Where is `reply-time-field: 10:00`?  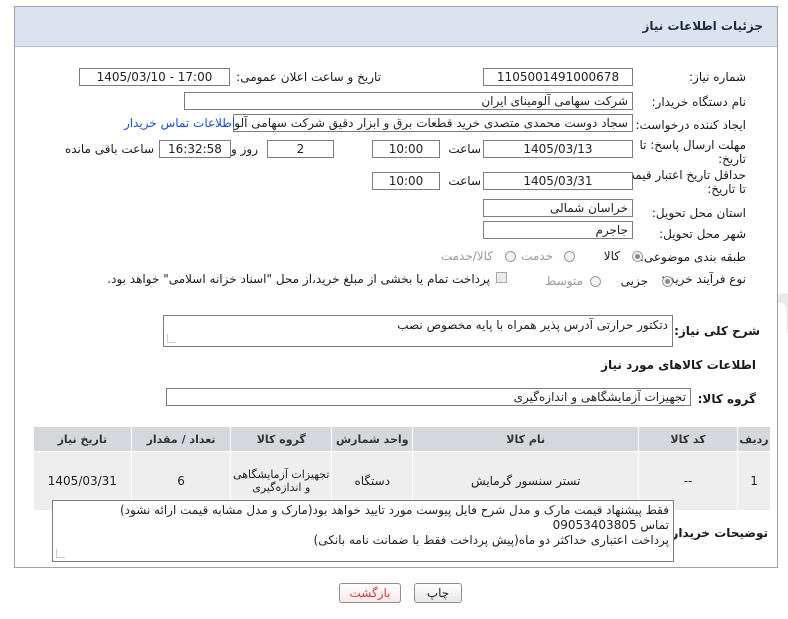
reply-time-field: 10:00 is located at coordinates (406, 149).